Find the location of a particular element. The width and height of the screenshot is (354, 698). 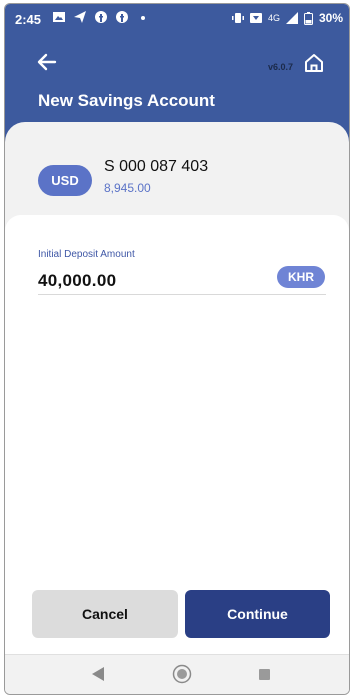

battery-level: 30% is located at coordinates (330, 18).